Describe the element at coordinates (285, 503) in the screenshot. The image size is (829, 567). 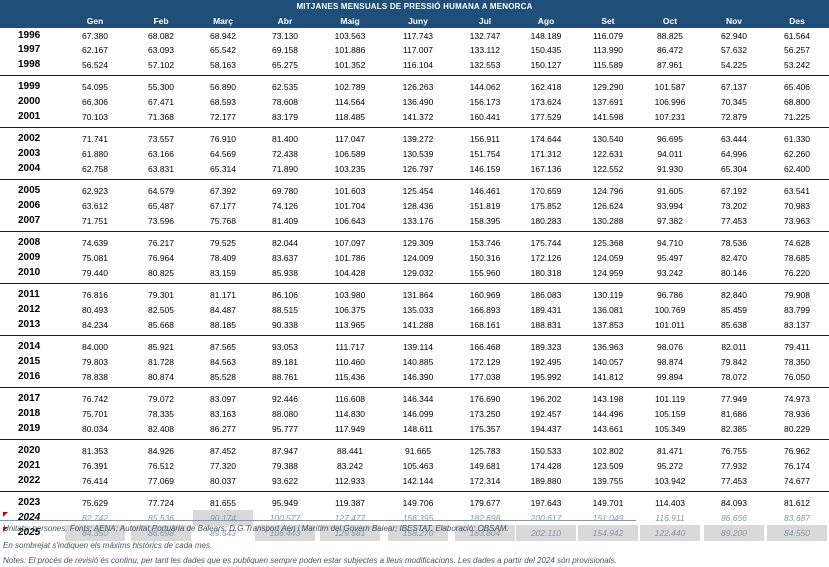
I see `value-cell: 95.949` at that location.